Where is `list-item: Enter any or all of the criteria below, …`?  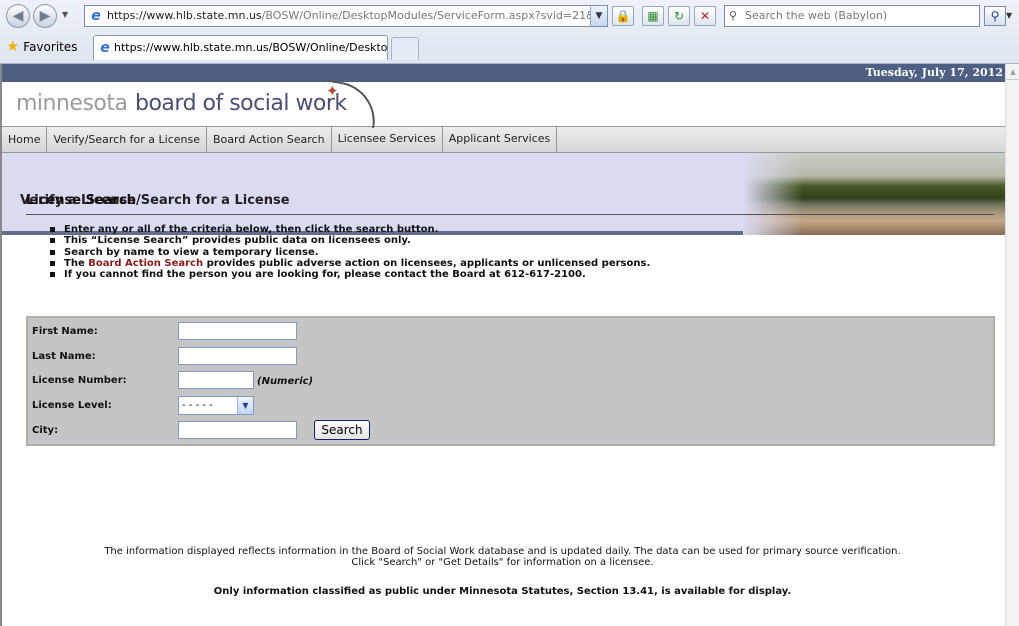 list-item: Enter any or all of the criteria below, … is located at coordinates (350, 229).